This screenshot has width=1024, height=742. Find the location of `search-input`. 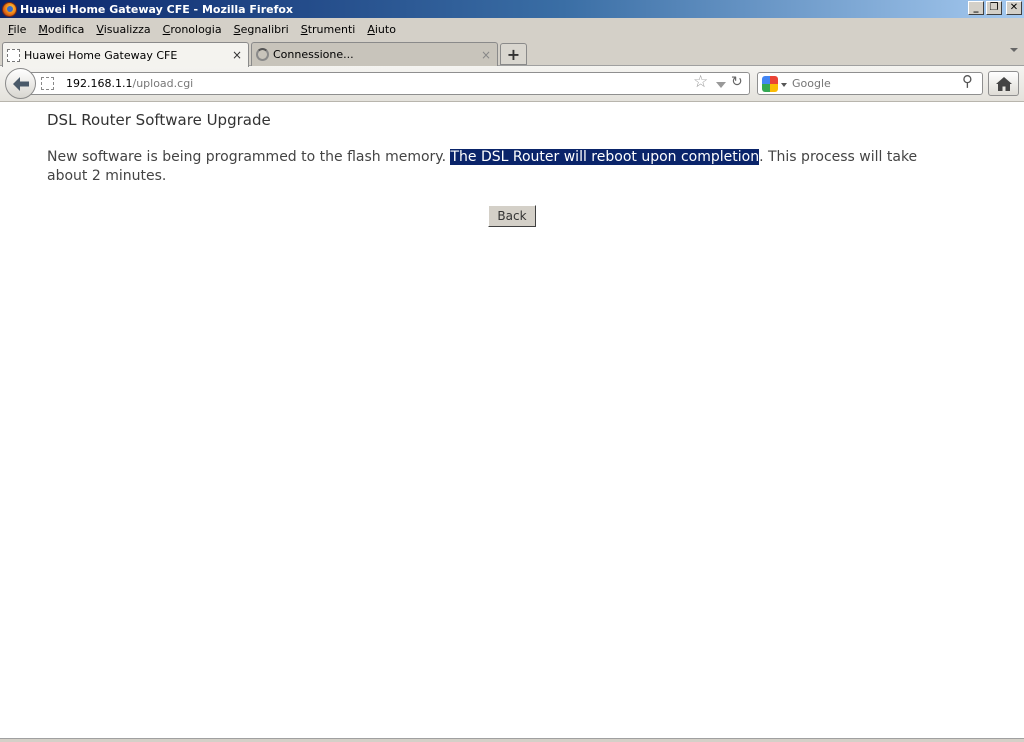

search-input is located at coordinates (872, 83).